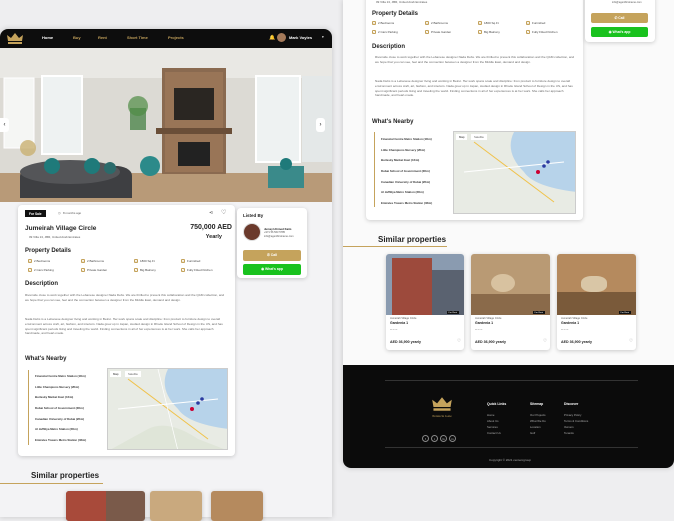  What do you see at coordinates (443, 438) in the screenshot?
I see `google-plus-icon: G` at bounding box center [443, 438].